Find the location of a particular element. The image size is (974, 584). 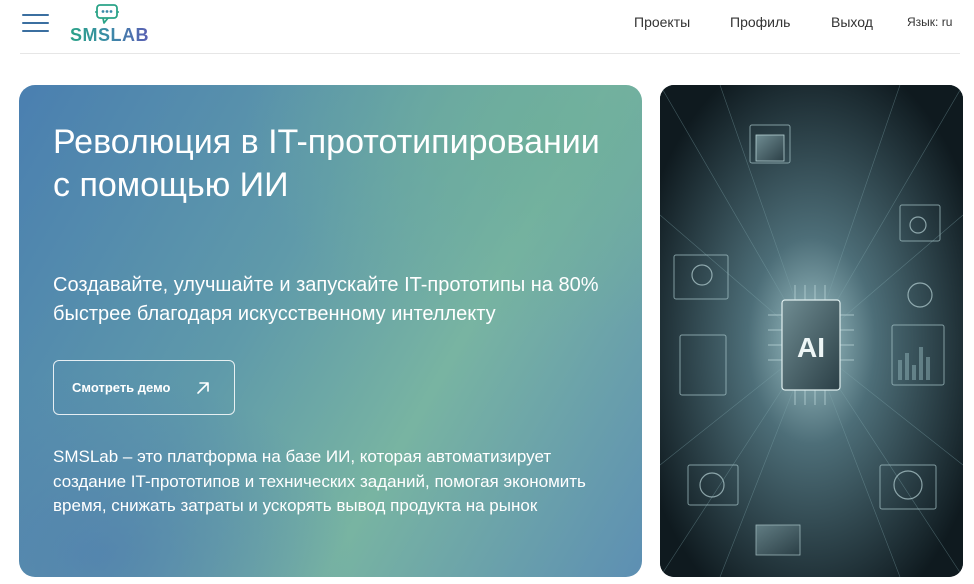

language-selector: Язык: ru is located at coordinates (929, 22).